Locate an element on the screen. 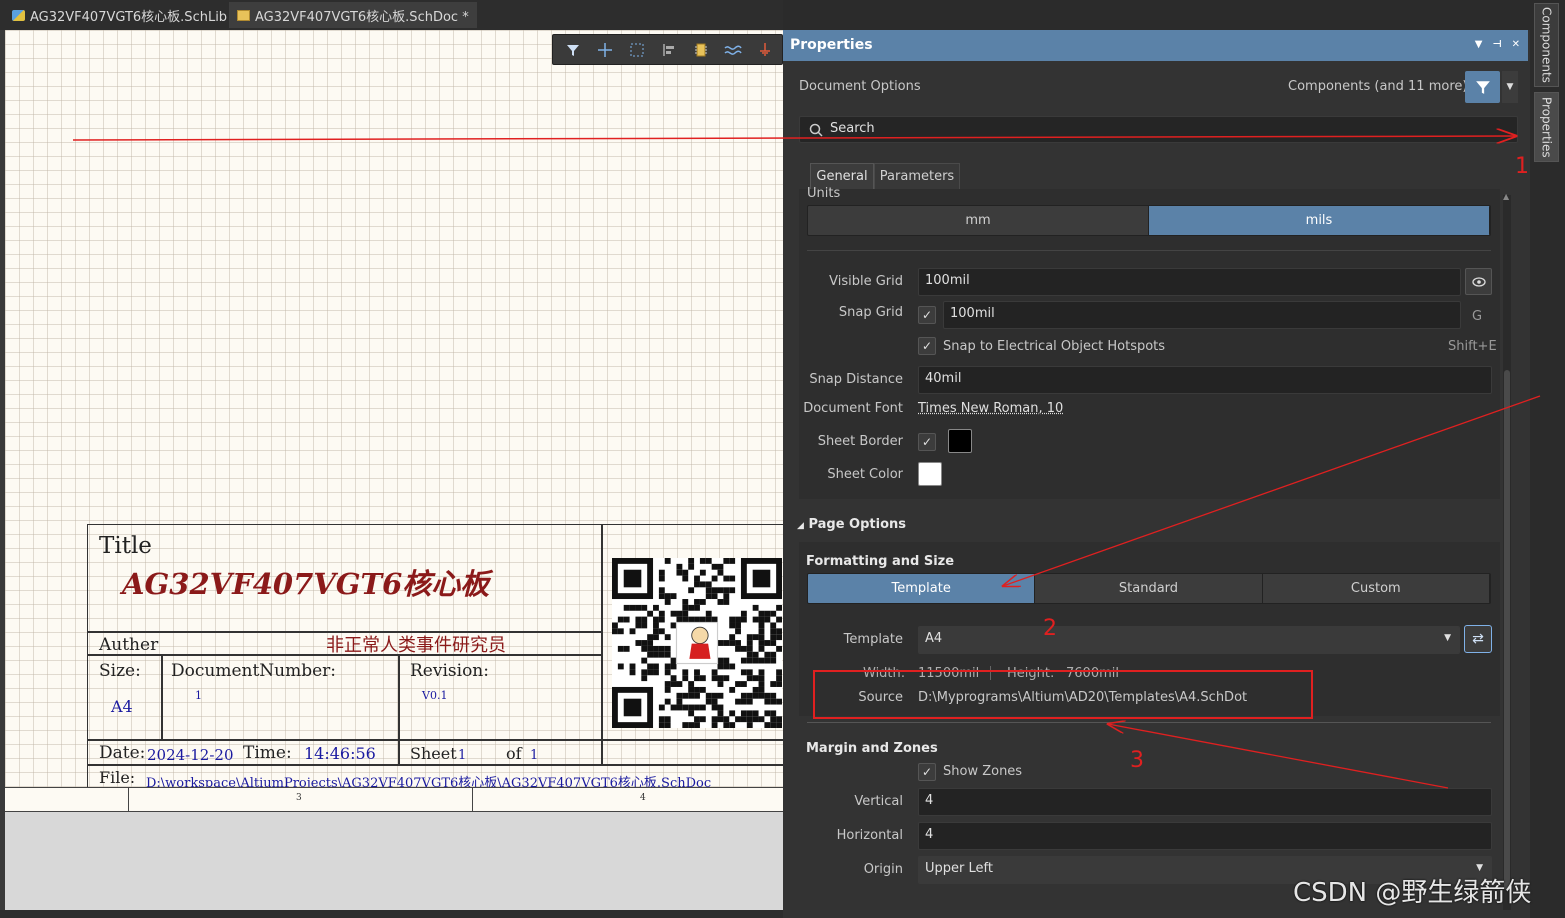 The height and width of the screenshot is (918, 1565). format-standard-option: Standard is located at coordinates (1149, 588).